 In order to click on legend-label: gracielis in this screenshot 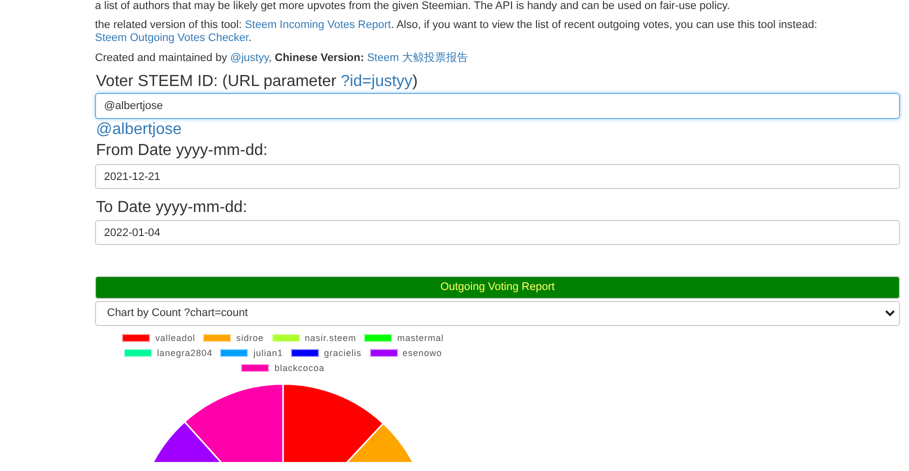, I will do `click(343, 353)`.